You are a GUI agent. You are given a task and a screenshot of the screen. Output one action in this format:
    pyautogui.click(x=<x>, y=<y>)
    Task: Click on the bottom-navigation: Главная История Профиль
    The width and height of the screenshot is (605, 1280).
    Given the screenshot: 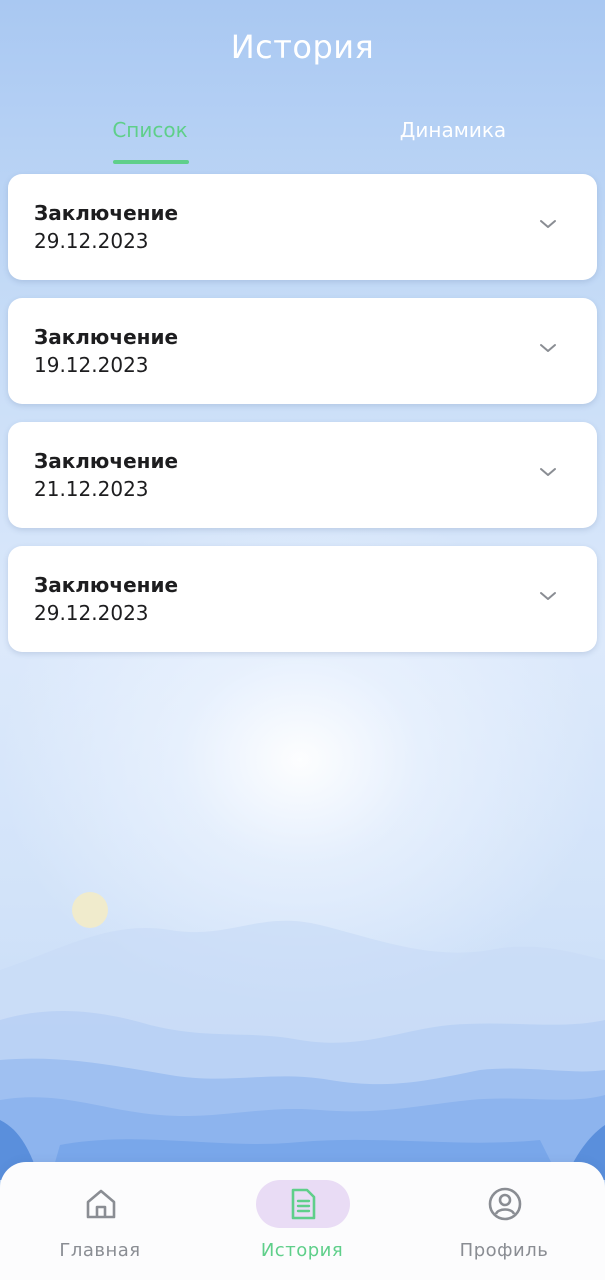 What is the action you would take?
    pyautogui.click(x=302, y=1221)
    